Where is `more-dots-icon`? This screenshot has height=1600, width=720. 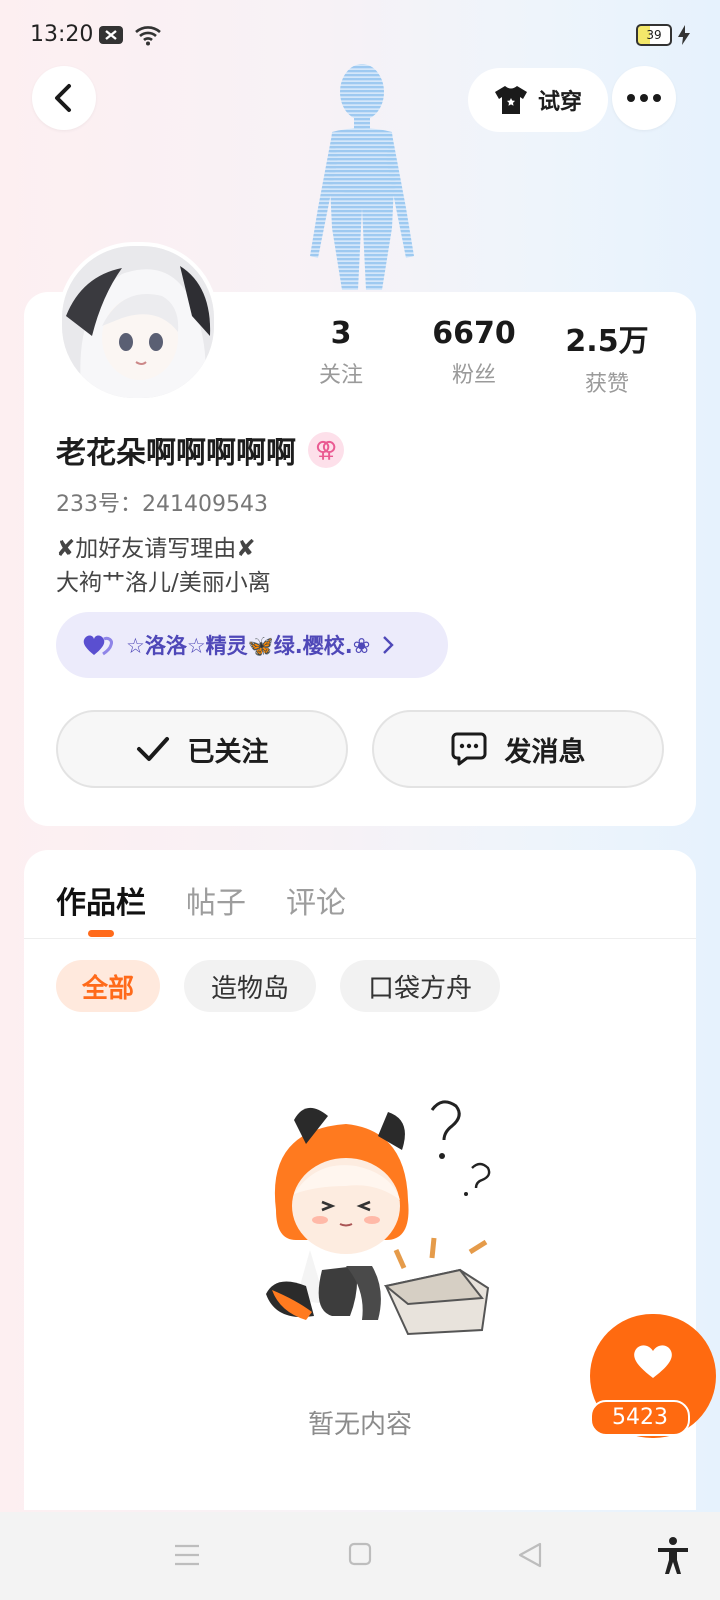 more-dots-icon is located at coordinates (644, 98).